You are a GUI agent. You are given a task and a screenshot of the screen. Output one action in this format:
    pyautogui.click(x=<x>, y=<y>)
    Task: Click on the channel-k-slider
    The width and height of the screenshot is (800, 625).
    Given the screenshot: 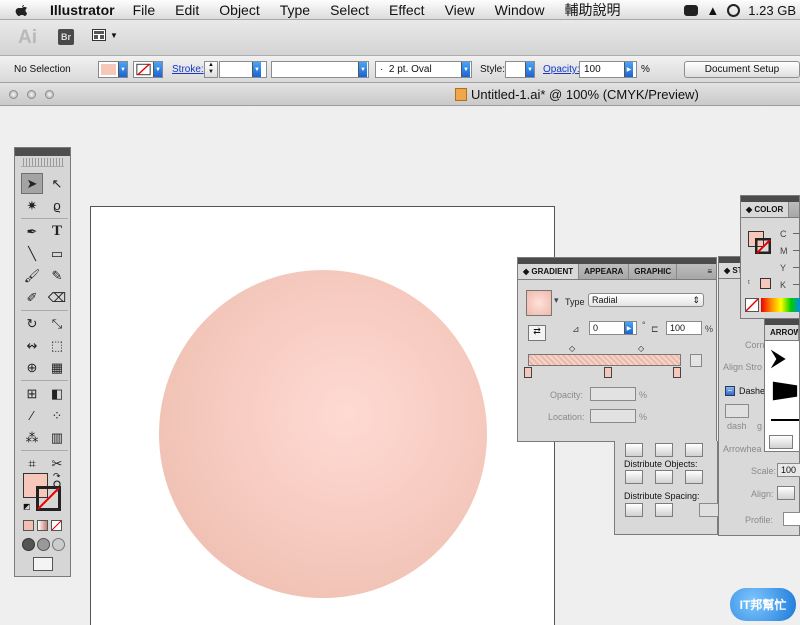 What is the action you would take?
    pyautogui.click(x=796, y=284)
    